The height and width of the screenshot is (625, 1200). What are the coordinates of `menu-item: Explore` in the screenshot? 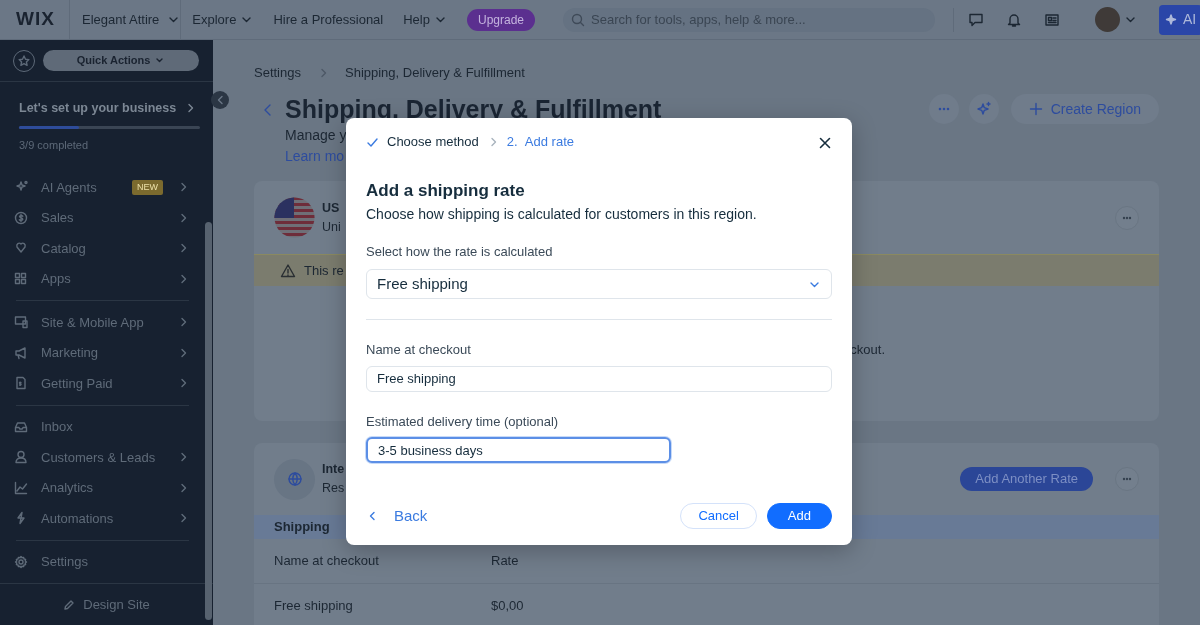 It's located at (223, 19).